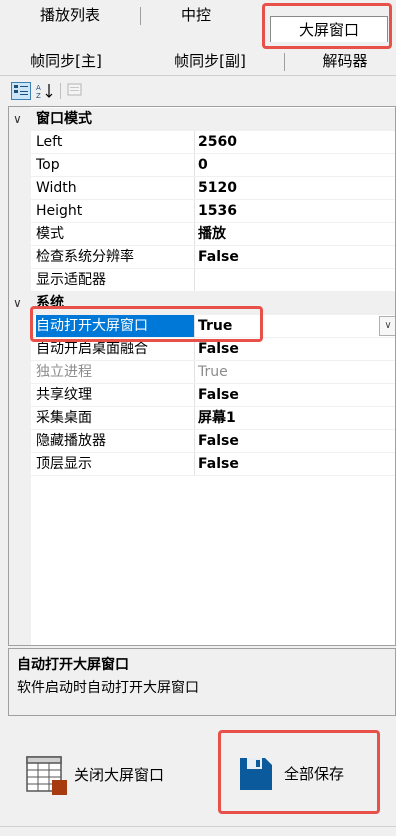  I want to click on save-all-label: 全部保存, so click(314, 774).